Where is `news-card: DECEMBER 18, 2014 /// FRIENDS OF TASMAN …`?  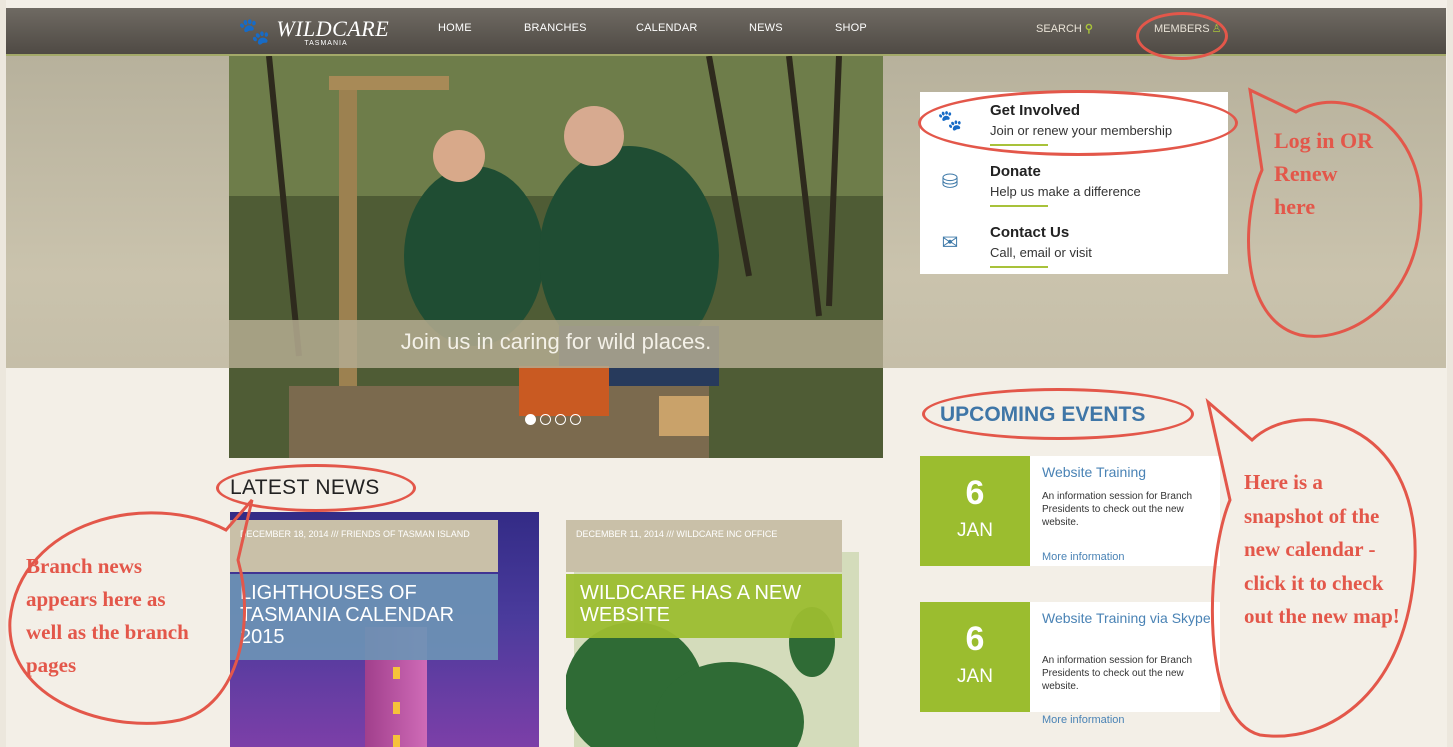 news-card: DECEMBER 18, 2014 /// FRIENDS OF TASMAN … is located at coordinates (384, 629).